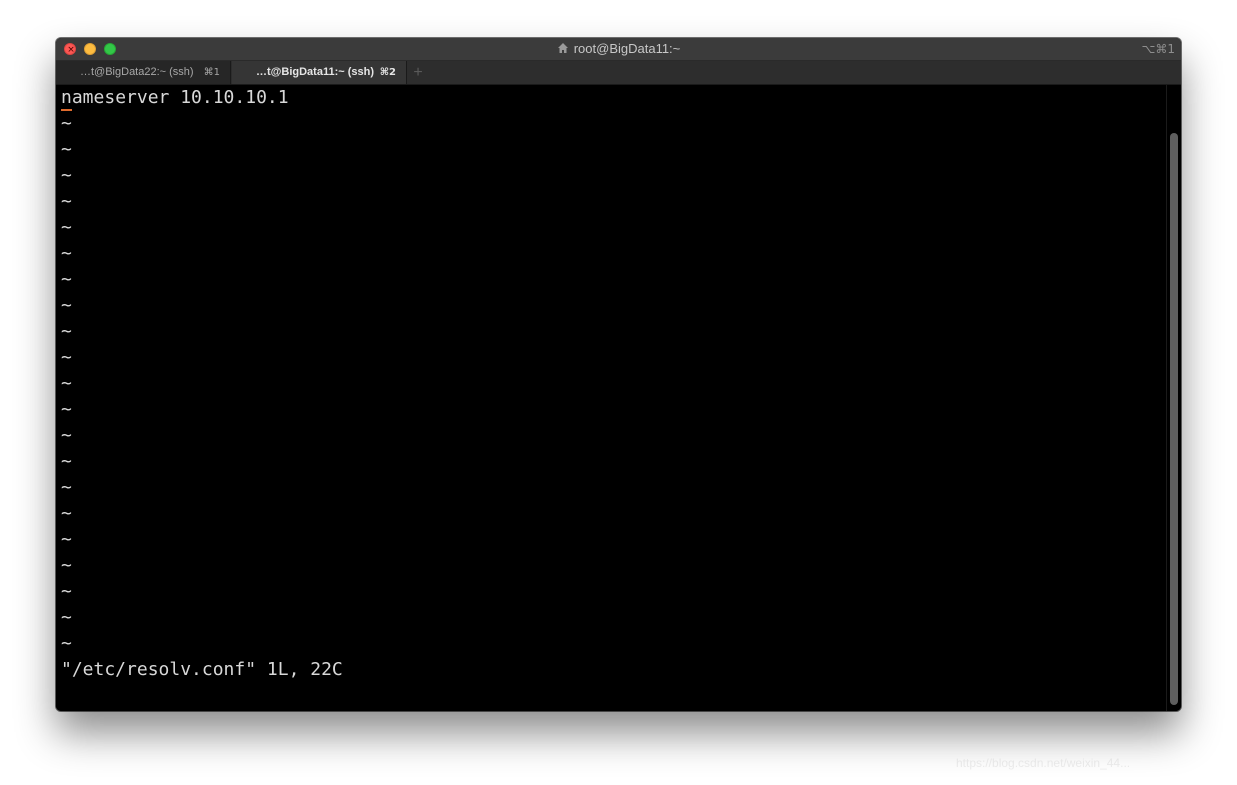  Describe the element at coordinates (562, 48) in the screenshot. I see `home-icon` at that location.